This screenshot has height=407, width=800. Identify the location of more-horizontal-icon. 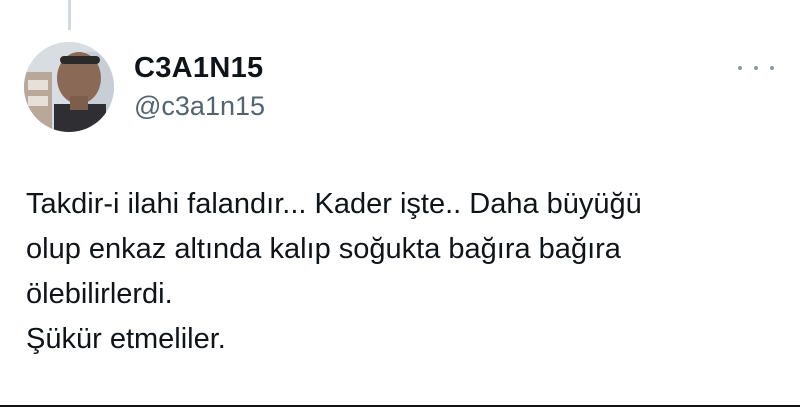
(740, 68).